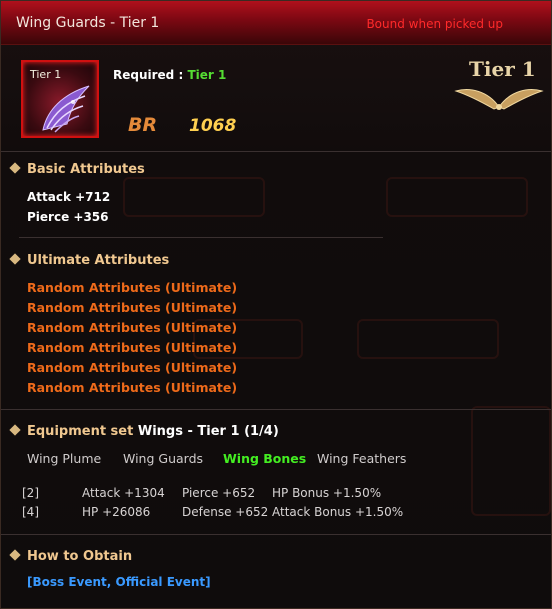  What do you see at coordinates (143, 125) in the screenshot?
I see `br-label: BR` at bounding box center [143, 125].